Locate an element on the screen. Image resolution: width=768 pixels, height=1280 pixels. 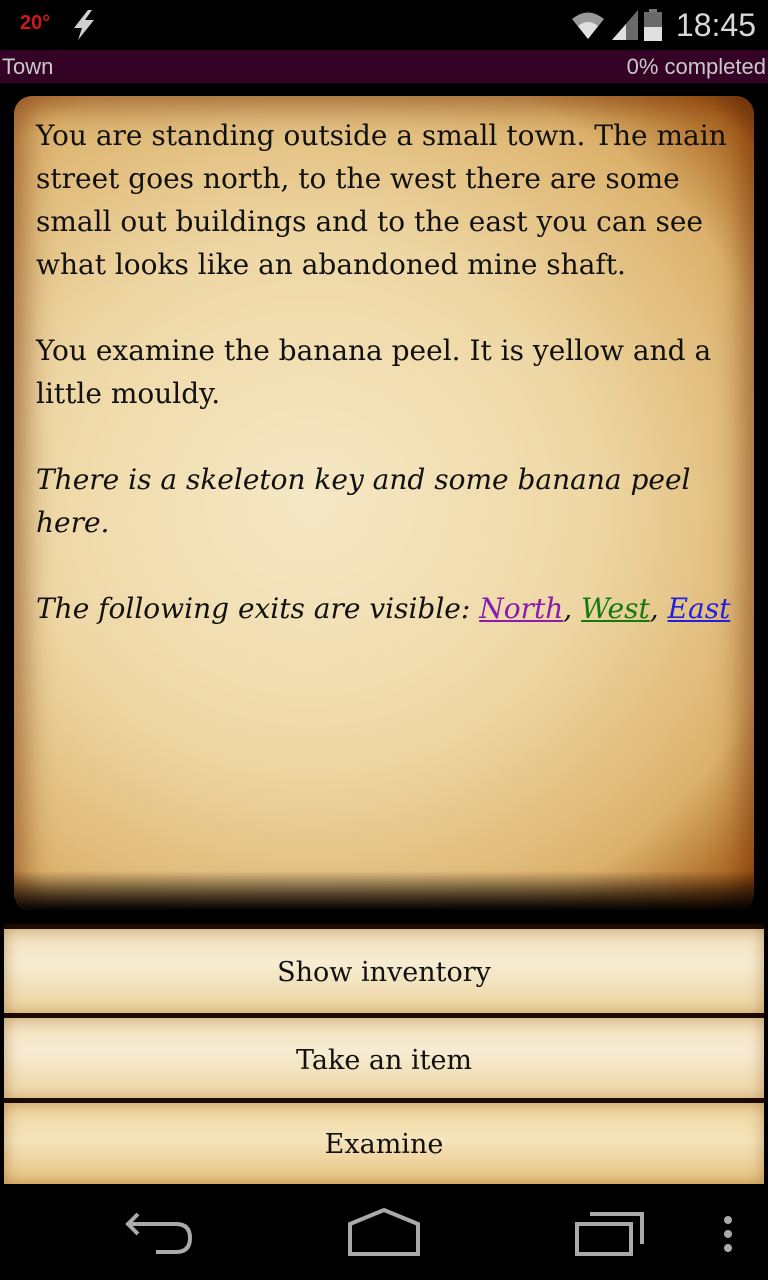
exit-link-west: West is located at coordinates (615, 608).